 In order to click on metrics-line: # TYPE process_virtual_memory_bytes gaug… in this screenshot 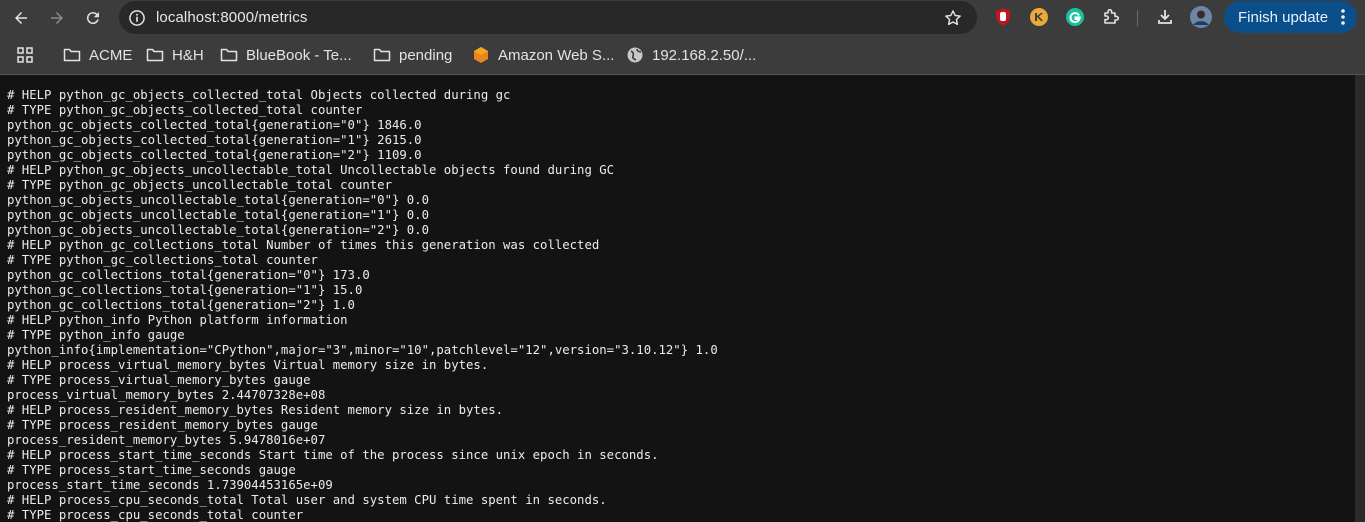, I will do `click(159, 380)`.